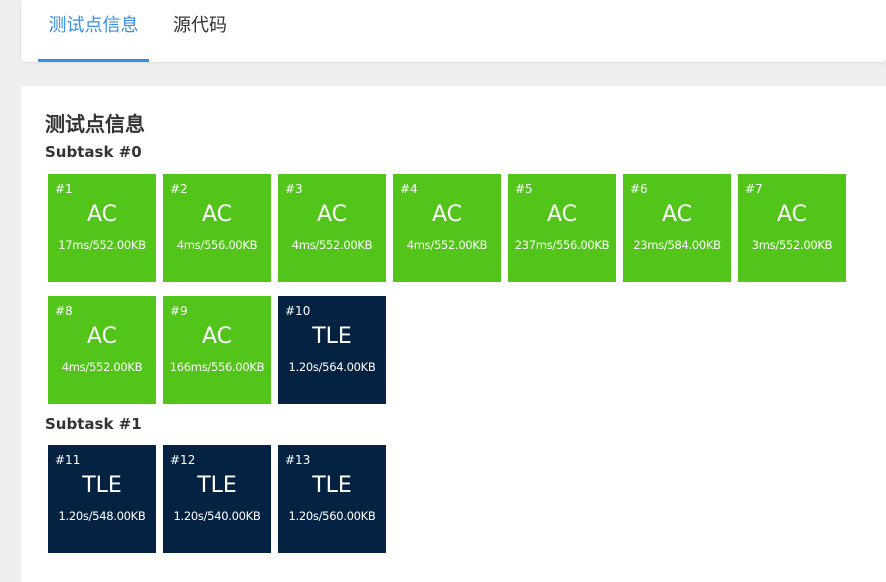 The image size is (886, 582). What do you see at coordinates (754, 189) in the screenshot?
I see `testcase-number: #7` at bounding box center [754, 189].